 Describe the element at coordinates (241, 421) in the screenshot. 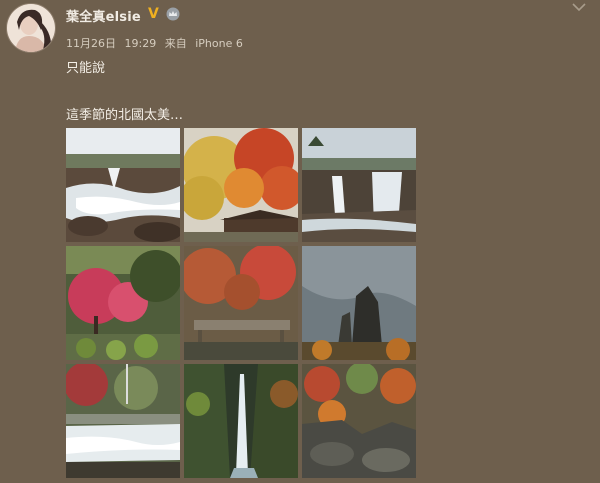

I see `gorge-waterfall-photo` at that location.